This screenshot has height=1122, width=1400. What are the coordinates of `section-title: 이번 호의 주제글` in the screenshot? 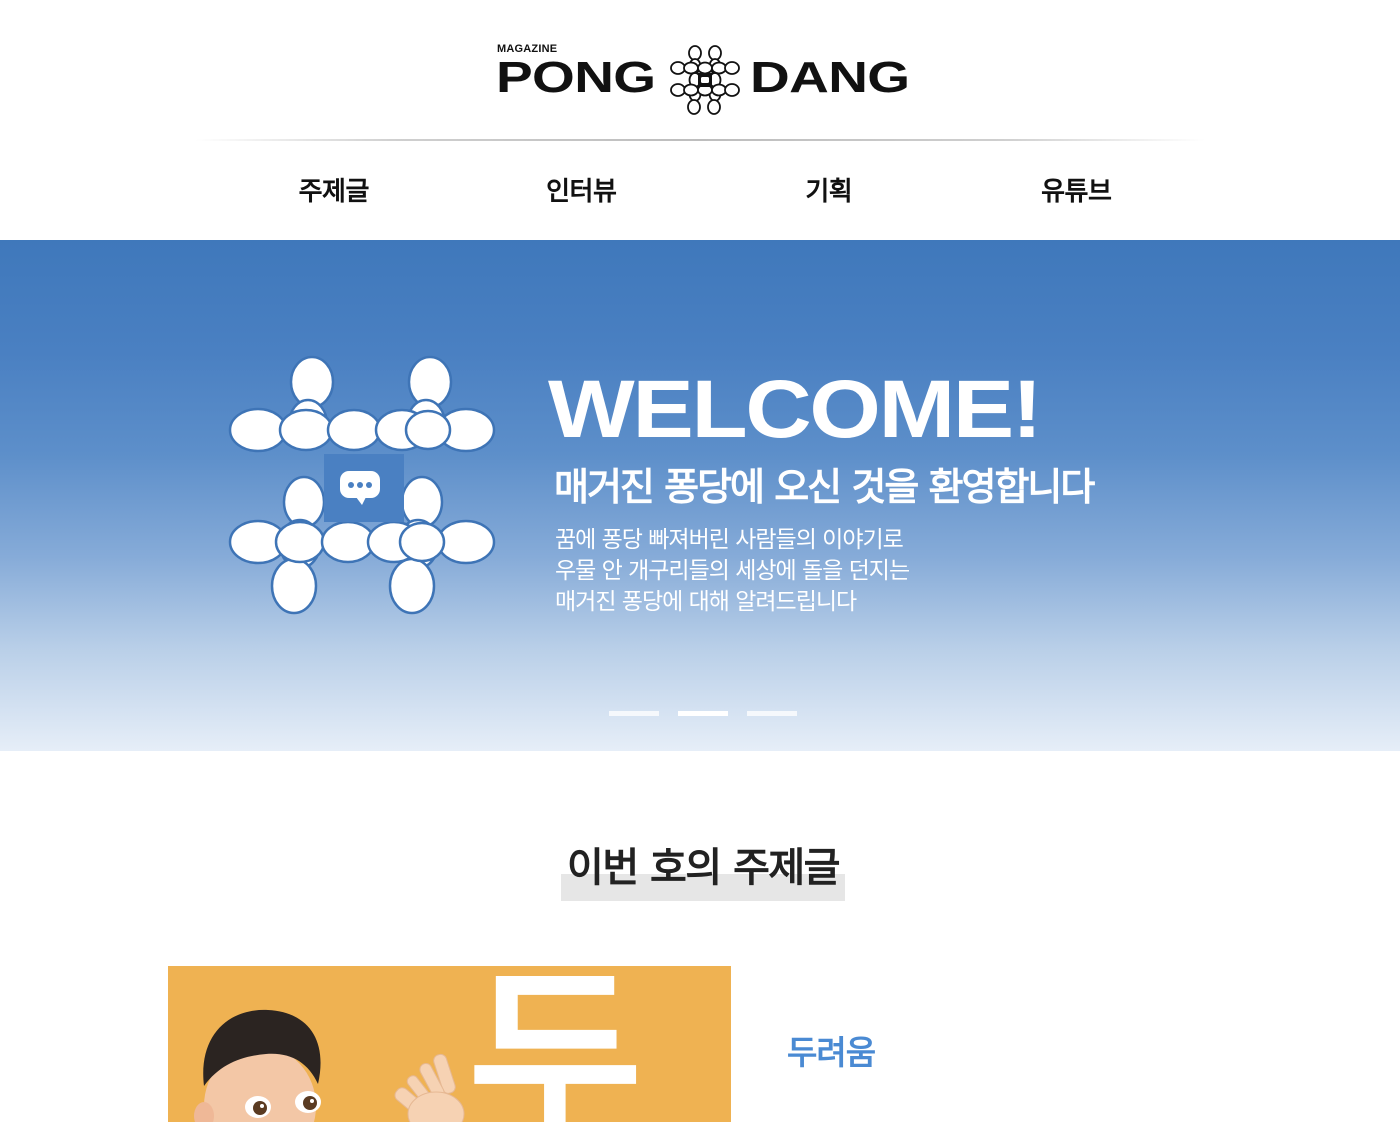 It's located at (703, 868).